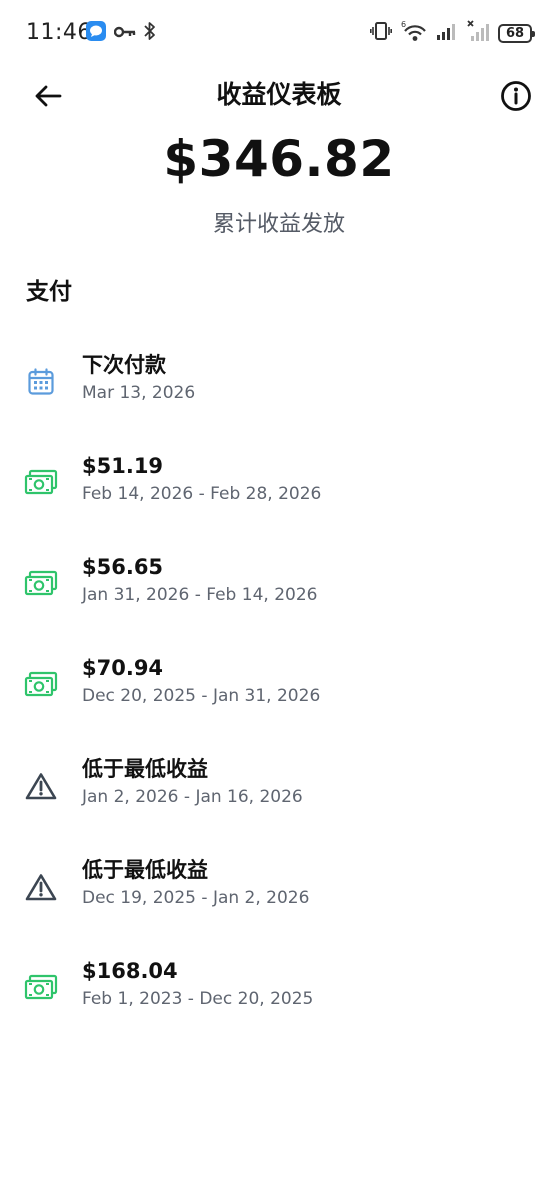 The width and height of the screenshot is (558, 1200). Describe the element at coordinates (59, 32) in the screenshot. I see `status-time: 11:46` at that location.